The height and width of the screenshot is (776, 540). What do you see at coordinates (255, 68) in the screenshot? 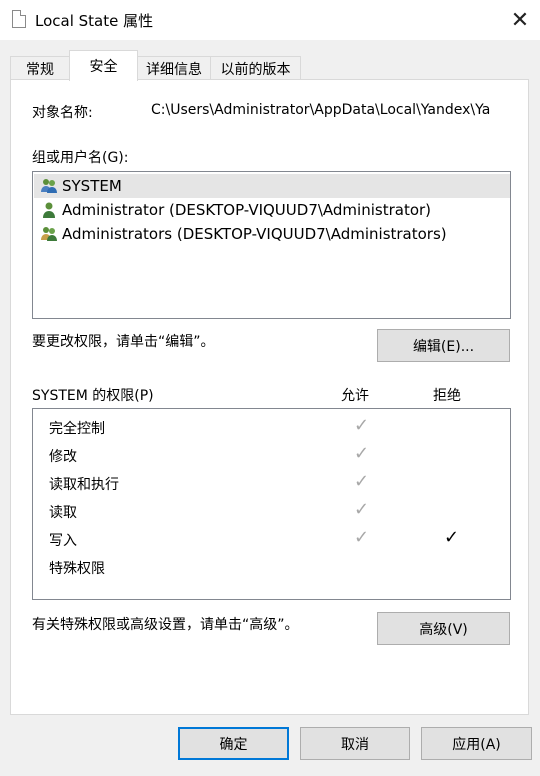
I see `tab-previous-versions: 以前的版本` at bounding box center [255, 68].